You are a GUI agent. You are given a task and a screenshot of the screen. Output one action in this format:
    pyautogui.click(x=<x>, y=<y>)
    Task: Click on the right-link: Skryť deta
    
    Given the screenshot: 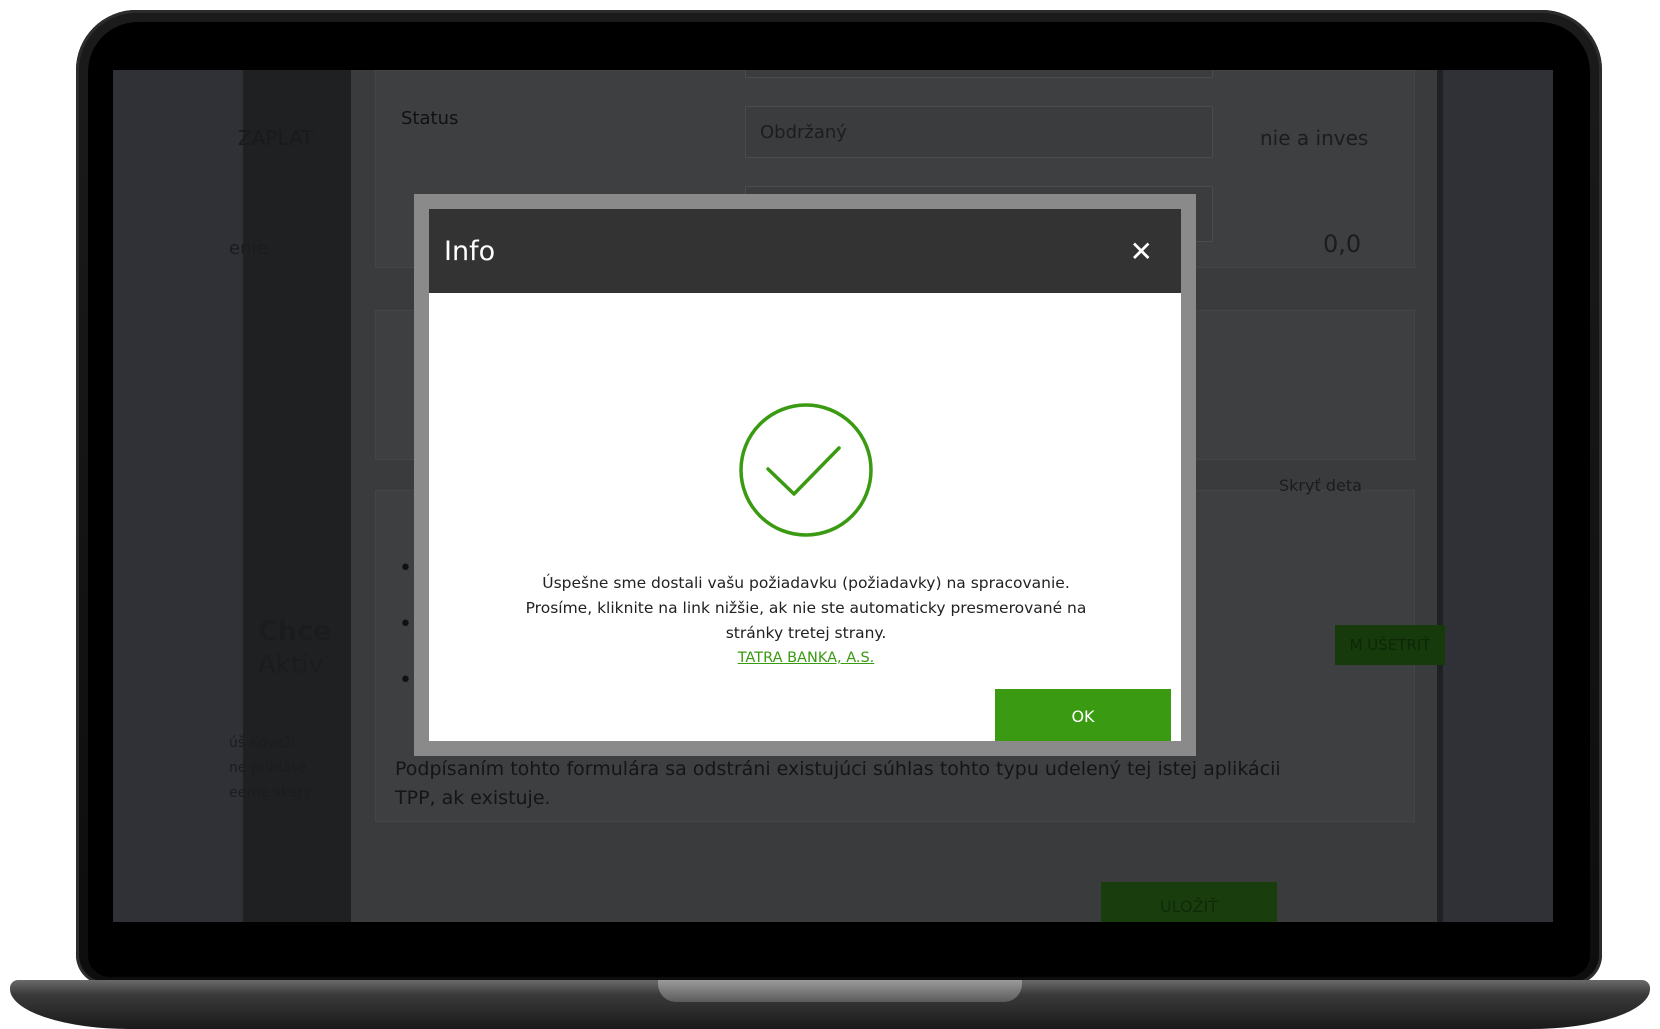 What is the action you would take?
    pyautogui.click(x=1320, y=485)
    